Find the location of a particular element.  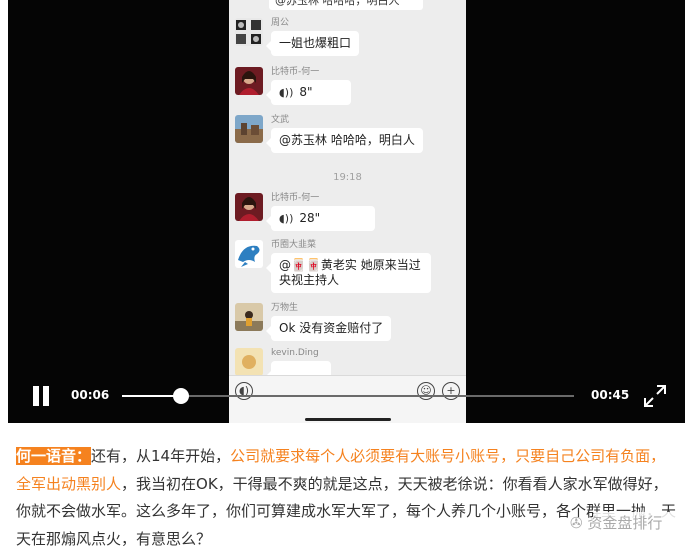

voice-message-bubble: ◖)) 28" is located at coordinates (320, 218).